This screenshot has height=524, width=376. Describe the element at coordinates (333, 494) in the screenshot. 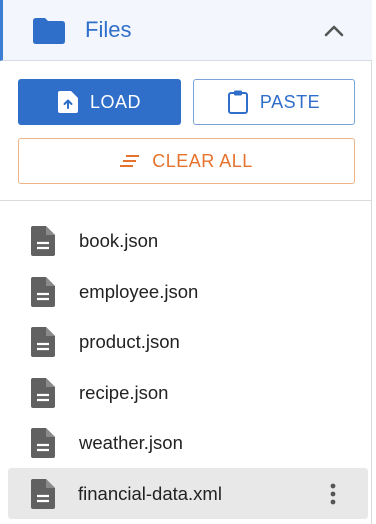

I see `more-vertical-icon` at that location.